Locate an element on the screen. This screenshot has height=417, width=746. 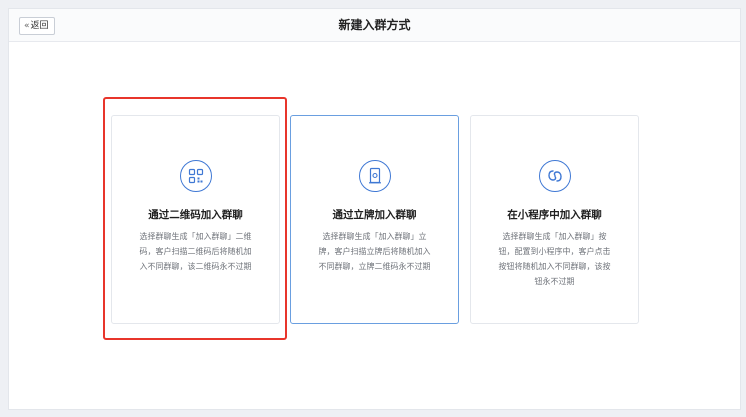
mini-program-icon is located at coordinates (554, 176).